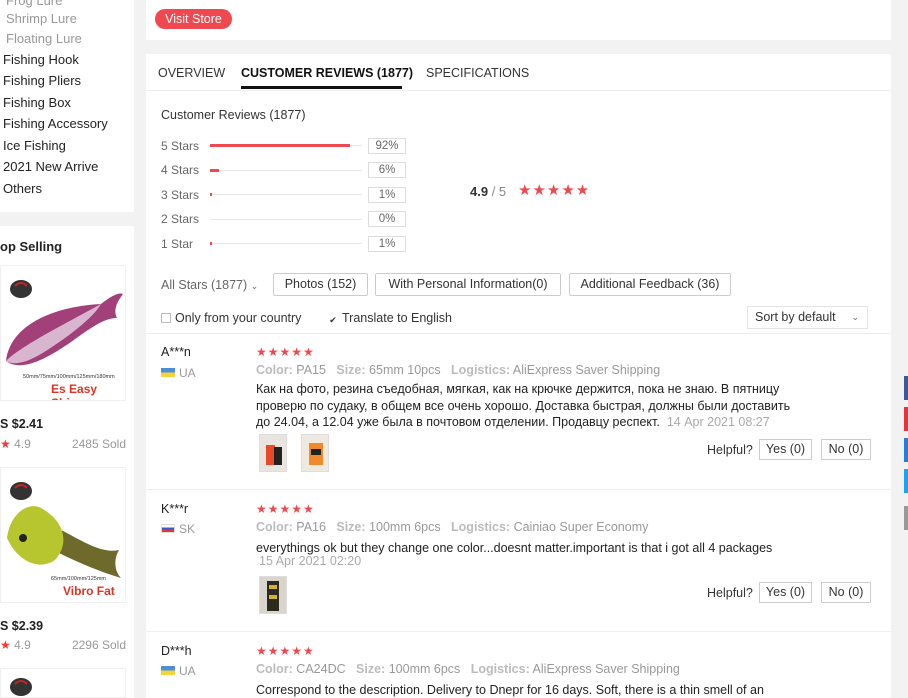 Image resolution: width=908 pixels, height=698 pixels. What do you see at coordinates (64, 323) in the screenshot?
I see `lure-icon` at bounding box center [64, 323].